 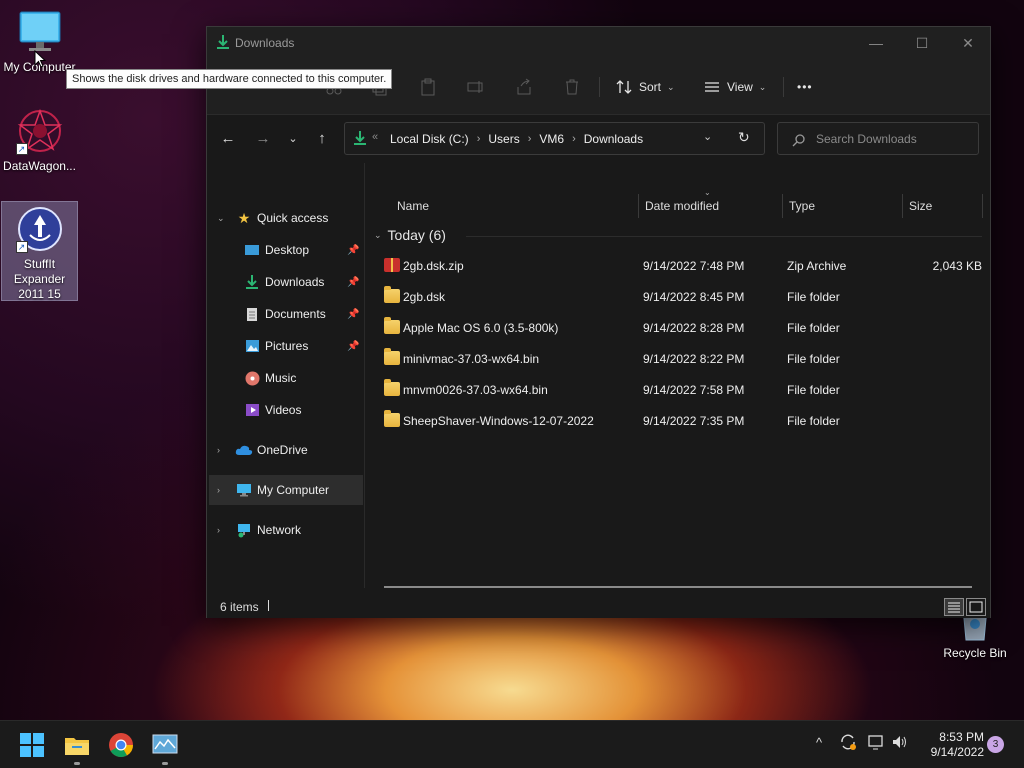 What do you see at coordinates (613, 139) in the screenshot?
I see `breadcrumb-downloads: Downloads` at bounding box center [613, 139].